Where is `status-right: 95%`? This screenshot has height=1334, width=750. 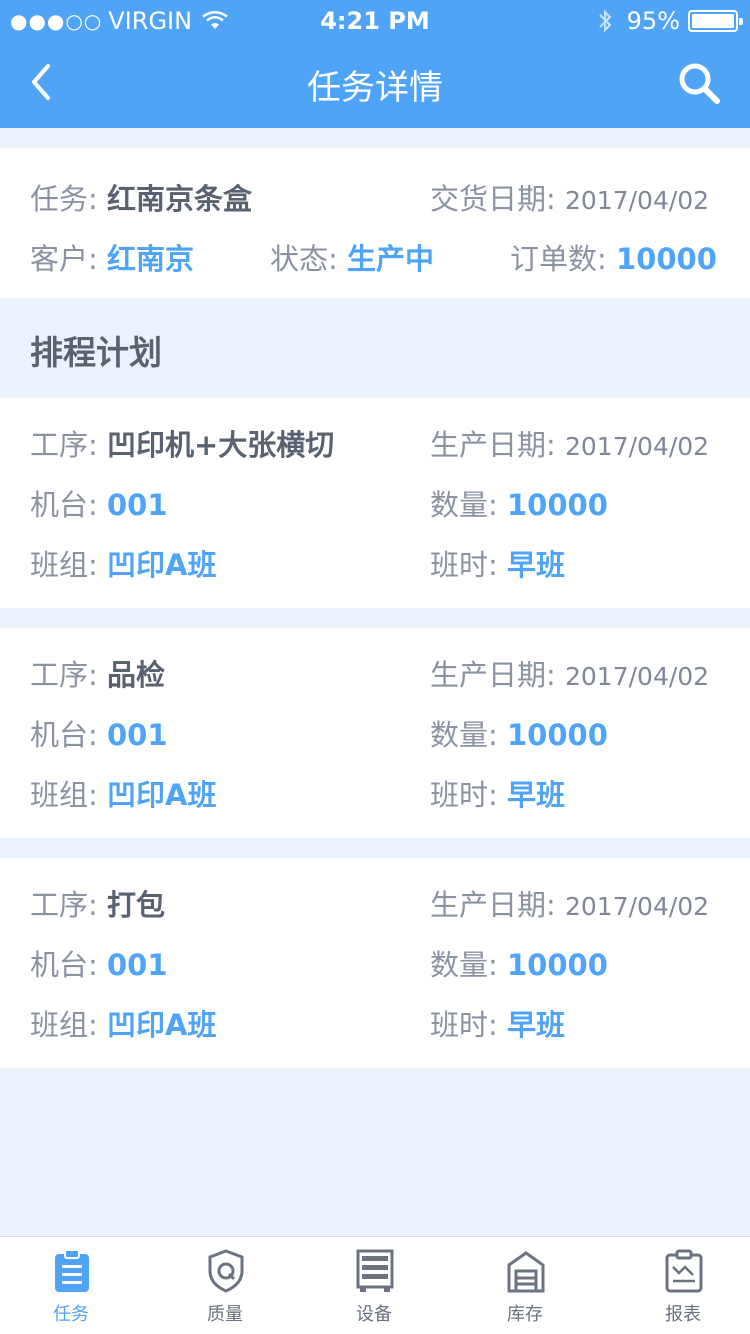
status-right: 95% is located at coordinates (670, 21).